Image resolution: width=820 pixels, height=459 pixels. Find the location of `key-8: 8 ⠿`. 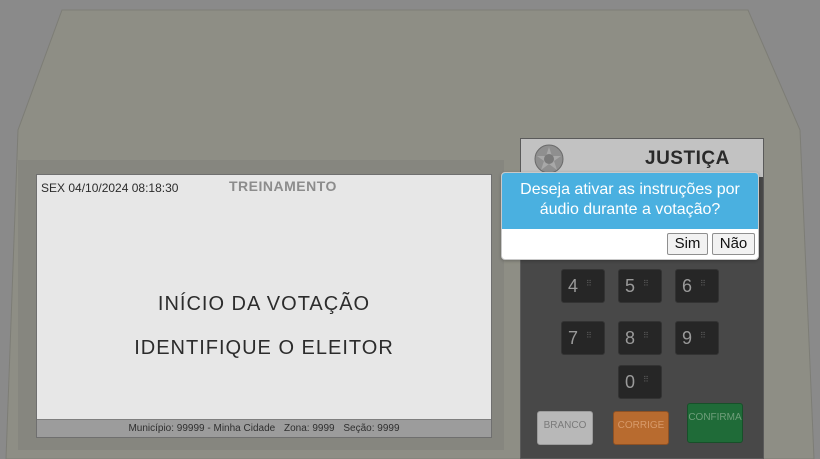

key-8: 8 ⠿ is located at coordinates (640, 338).